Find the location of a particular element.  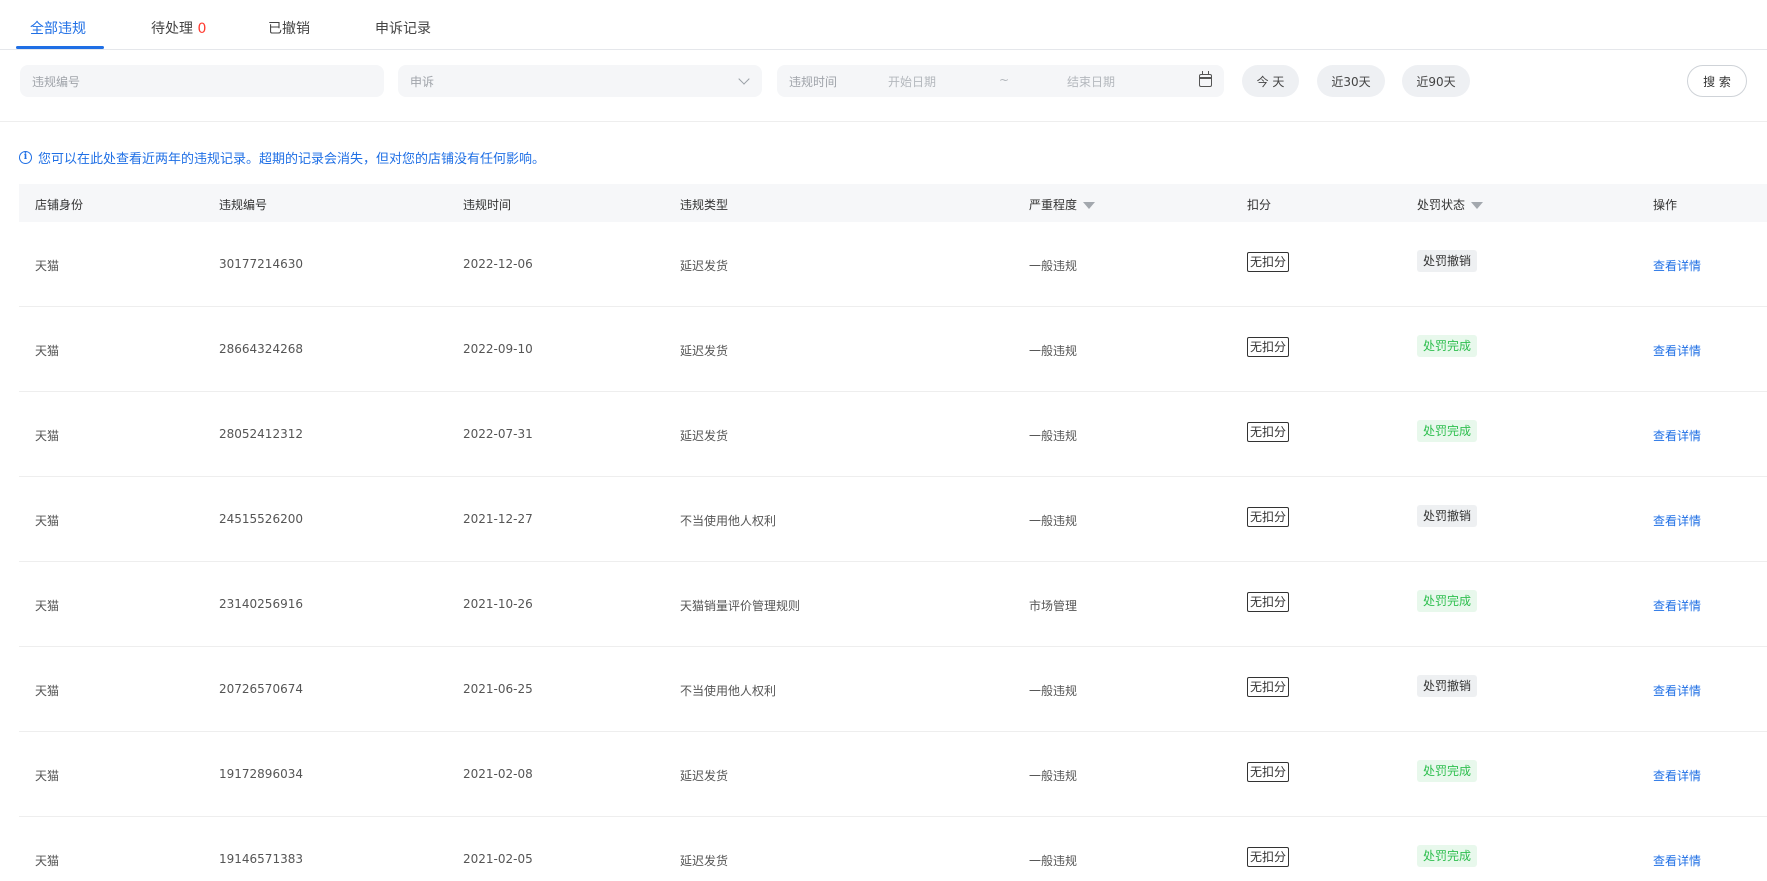

search-button-label: 搜 索 is located at coordinates (1717, 81).